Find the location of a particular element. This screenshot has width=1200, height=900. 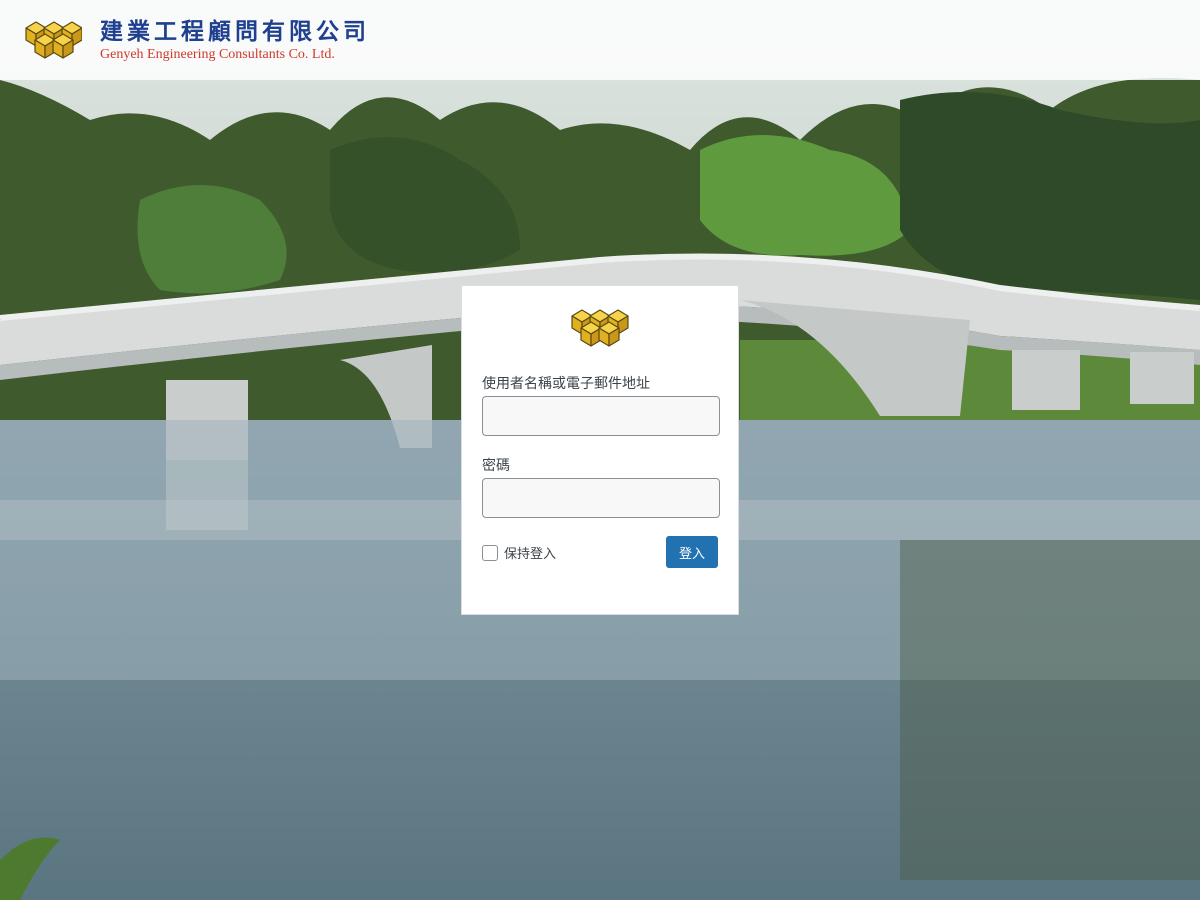

password-input is located at coordinates (601, 498).